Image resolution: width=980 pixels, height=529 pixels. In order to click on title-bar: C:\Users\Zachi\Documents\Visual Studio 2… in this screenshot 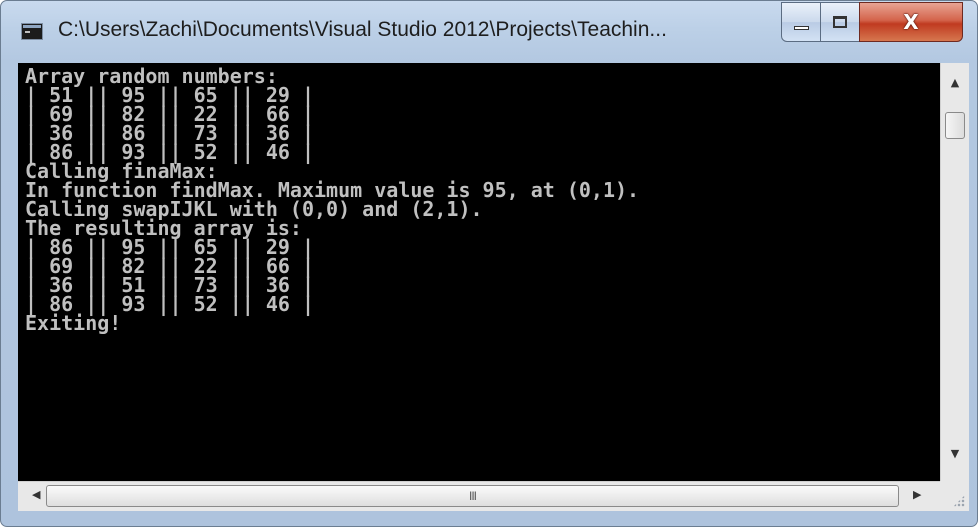, I will do `click(489, 30)`.